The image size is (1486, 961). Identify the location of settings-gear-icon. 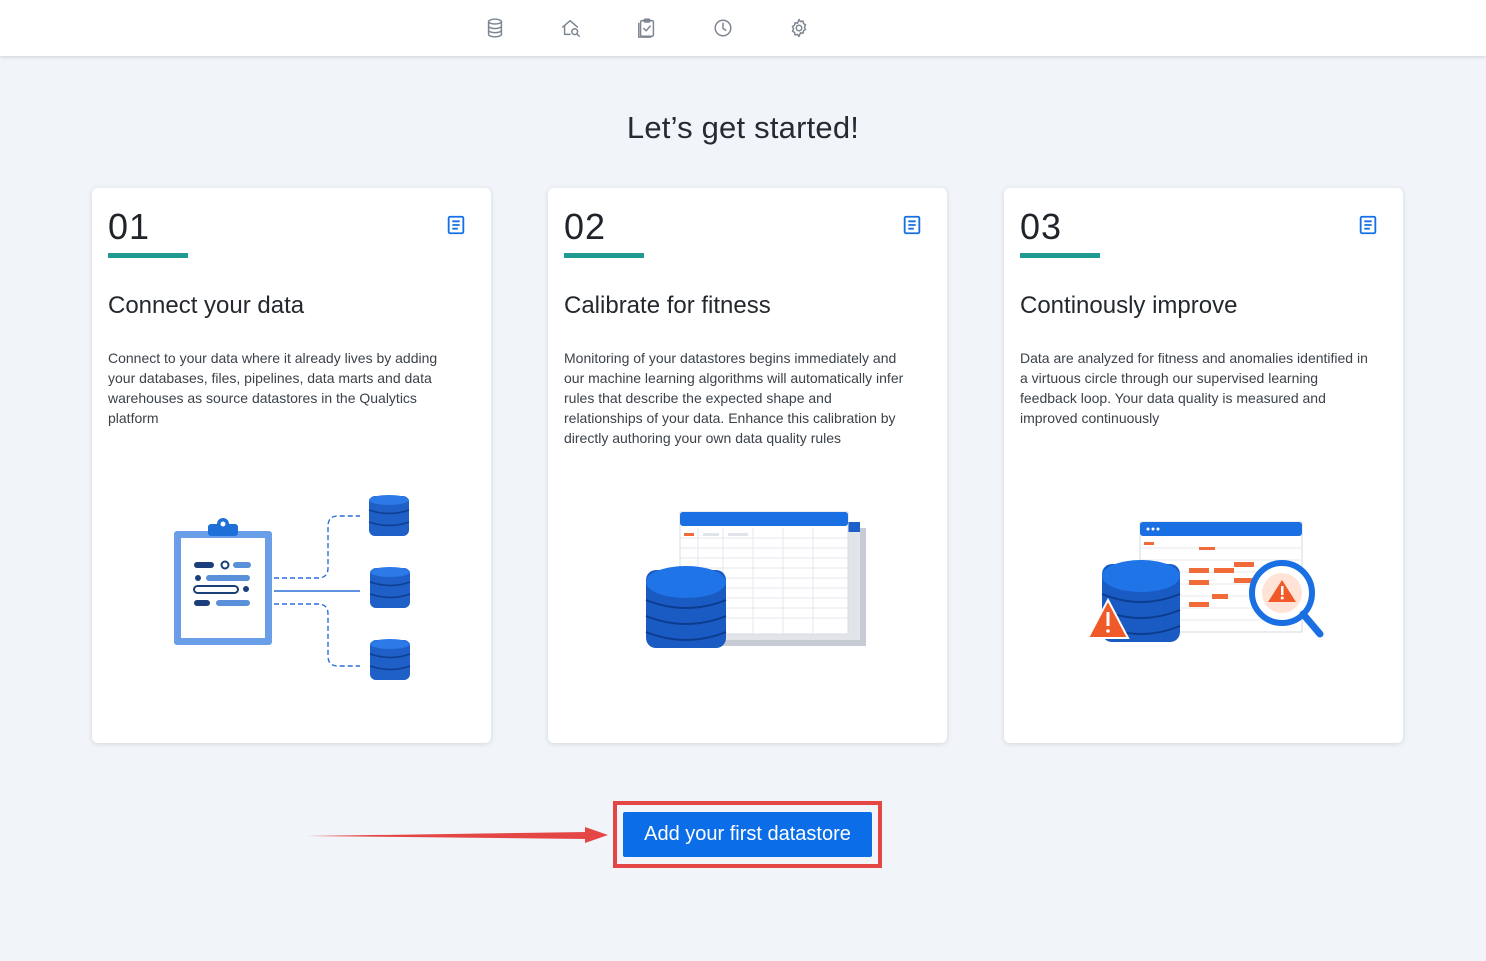
(799, 28).